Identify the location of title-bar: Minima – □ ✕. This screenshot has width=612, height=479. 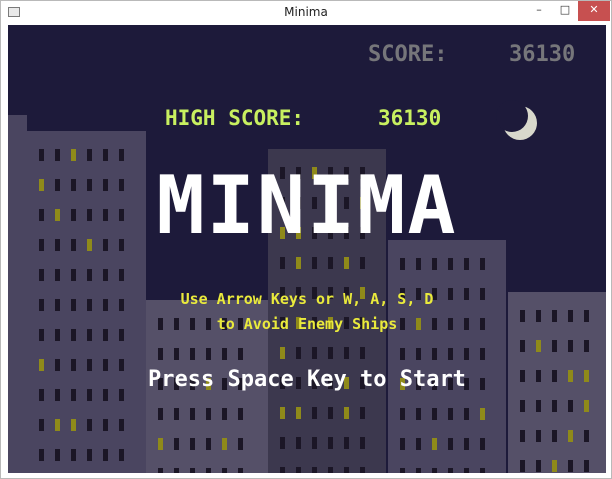
(306, 13).